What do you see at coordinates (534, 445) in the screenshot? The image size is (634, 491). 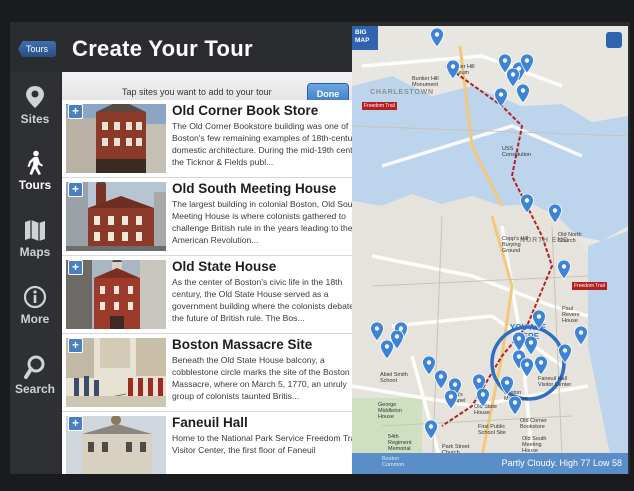 I see `map-label: Old South Meeting House` at bounding box center [534, 445].